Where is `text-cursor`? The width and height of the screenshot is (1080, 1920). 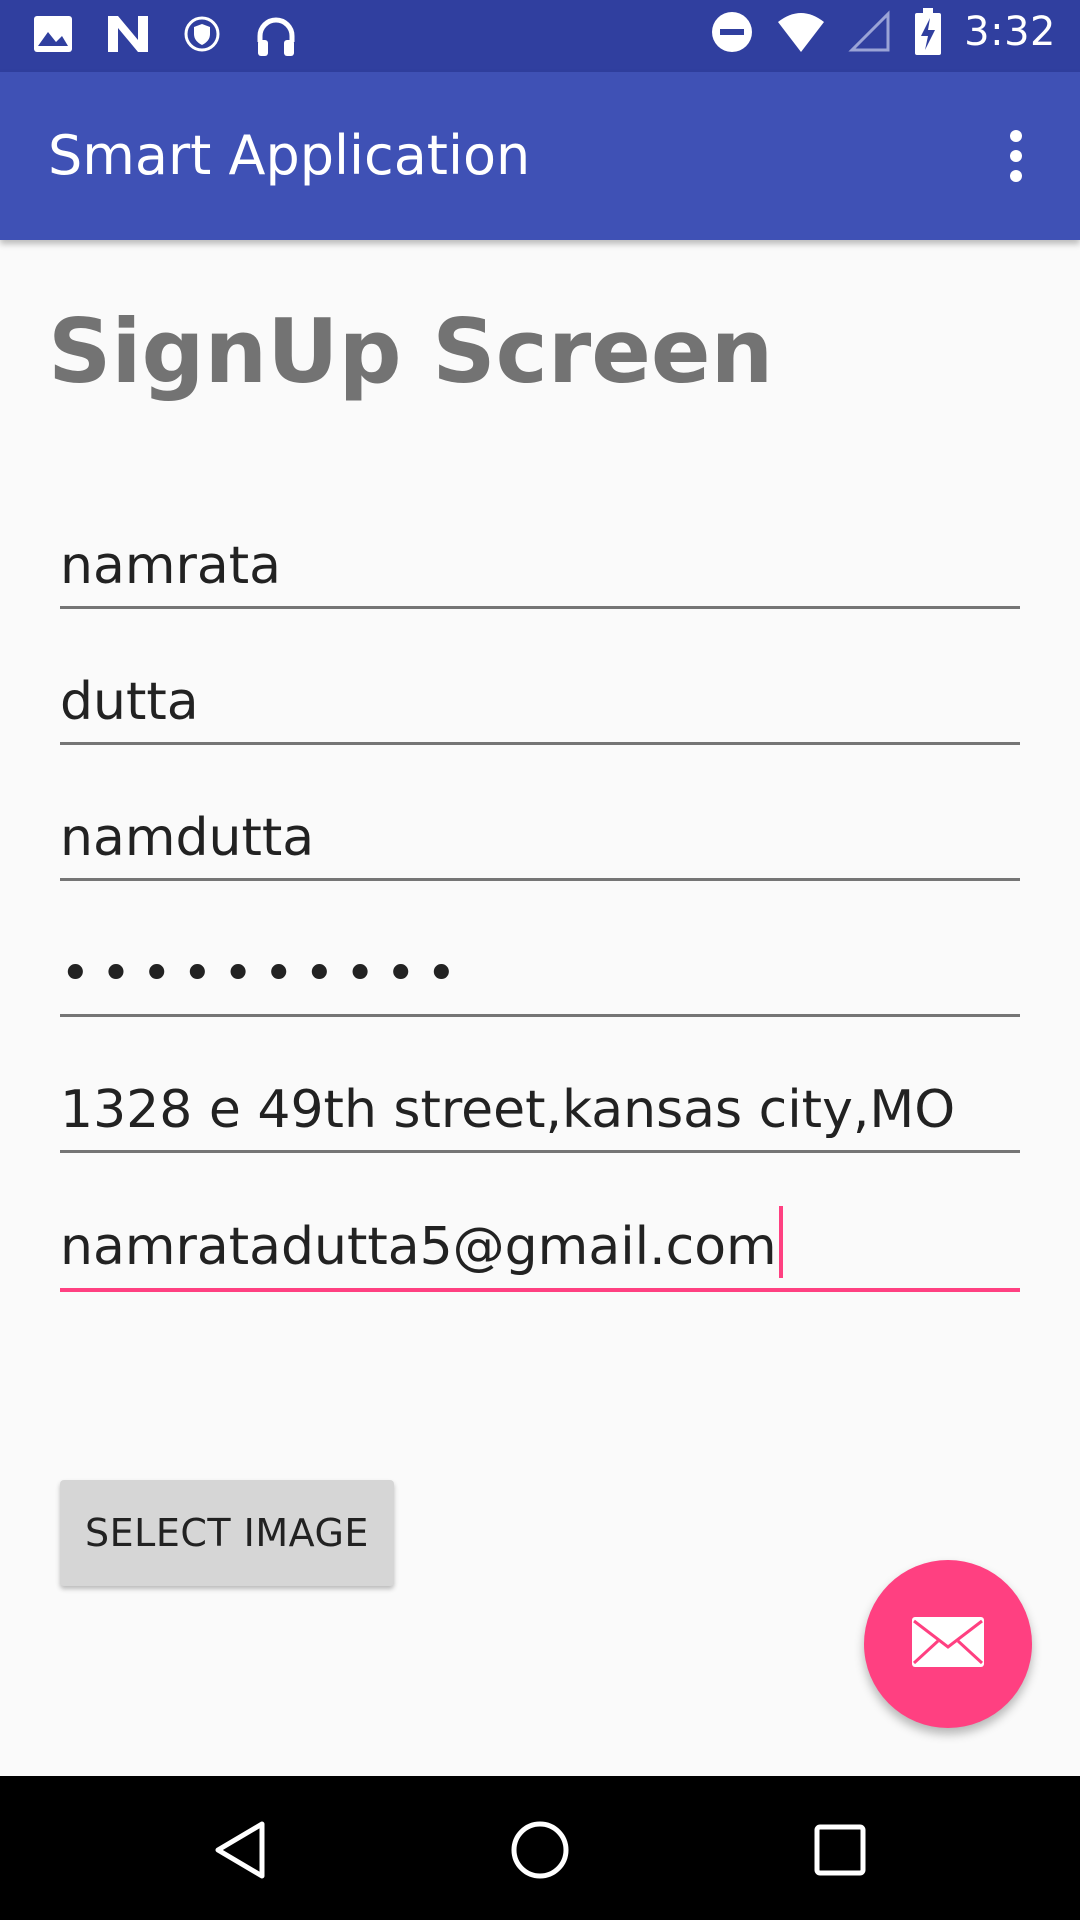
text-cursor is located at coordinates (780, 1242).